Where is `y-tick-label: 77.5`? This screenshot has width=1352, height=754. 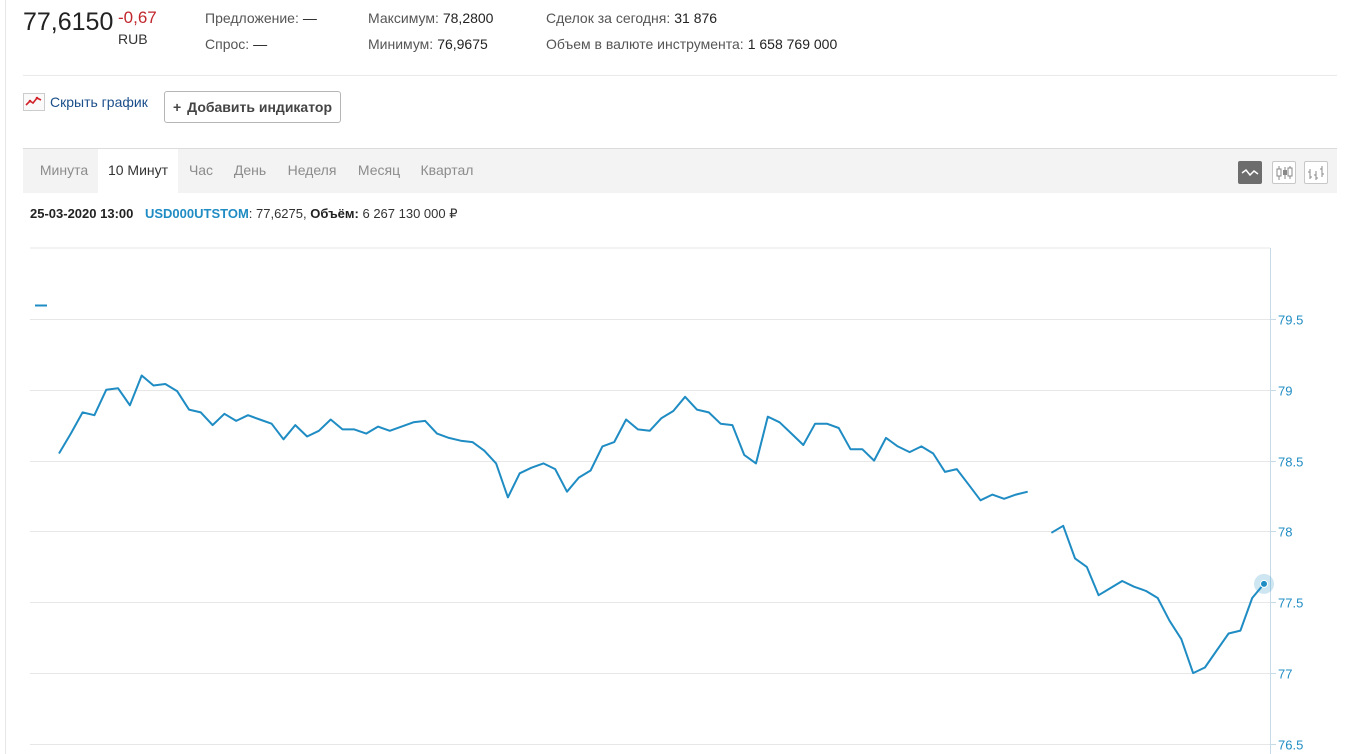
y-tick-label: 77.5 is located at coordinates (1290, 603).